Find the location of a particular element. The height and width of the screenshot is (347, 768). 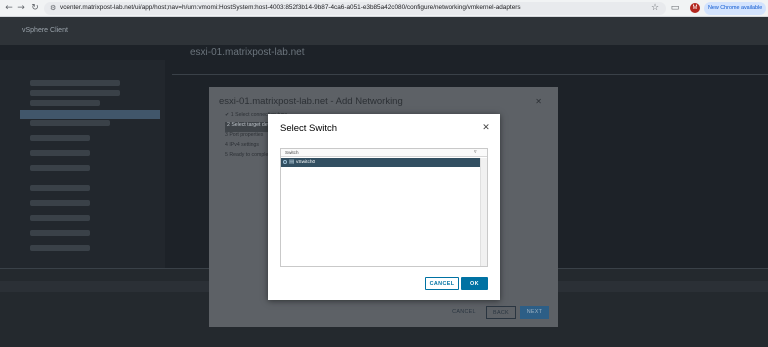

column-header-switch: Switch is located at coordinates (292, 152).